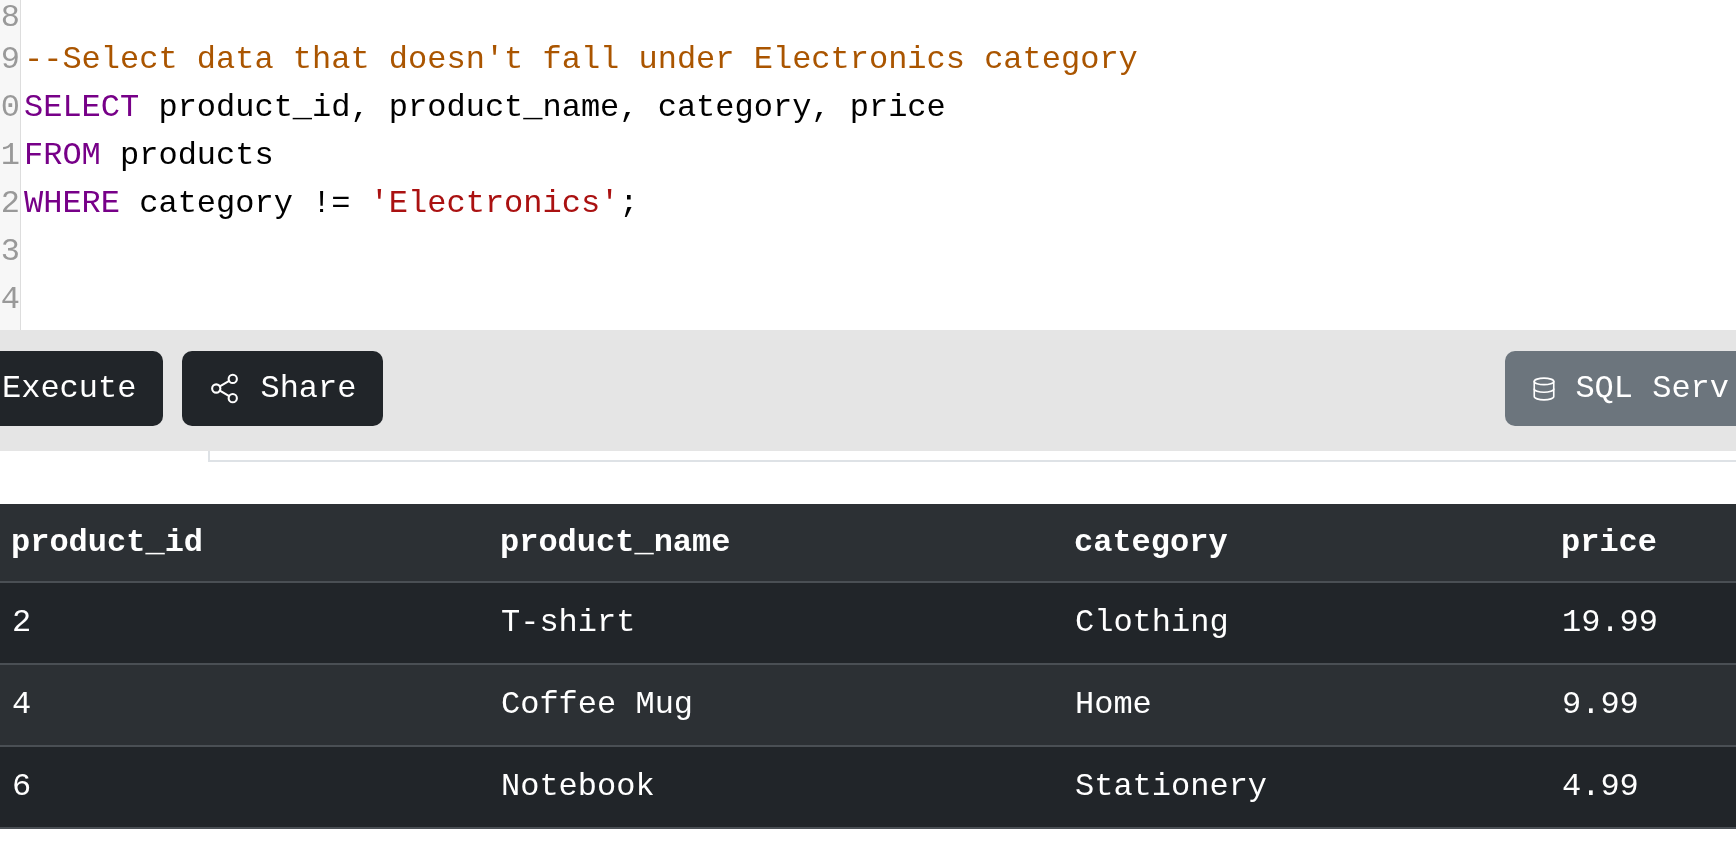  What do you see at coordinates (1600, 704) in the screenshot?
I see `table-cell: 9.99` at bounding box center [1600, 704].